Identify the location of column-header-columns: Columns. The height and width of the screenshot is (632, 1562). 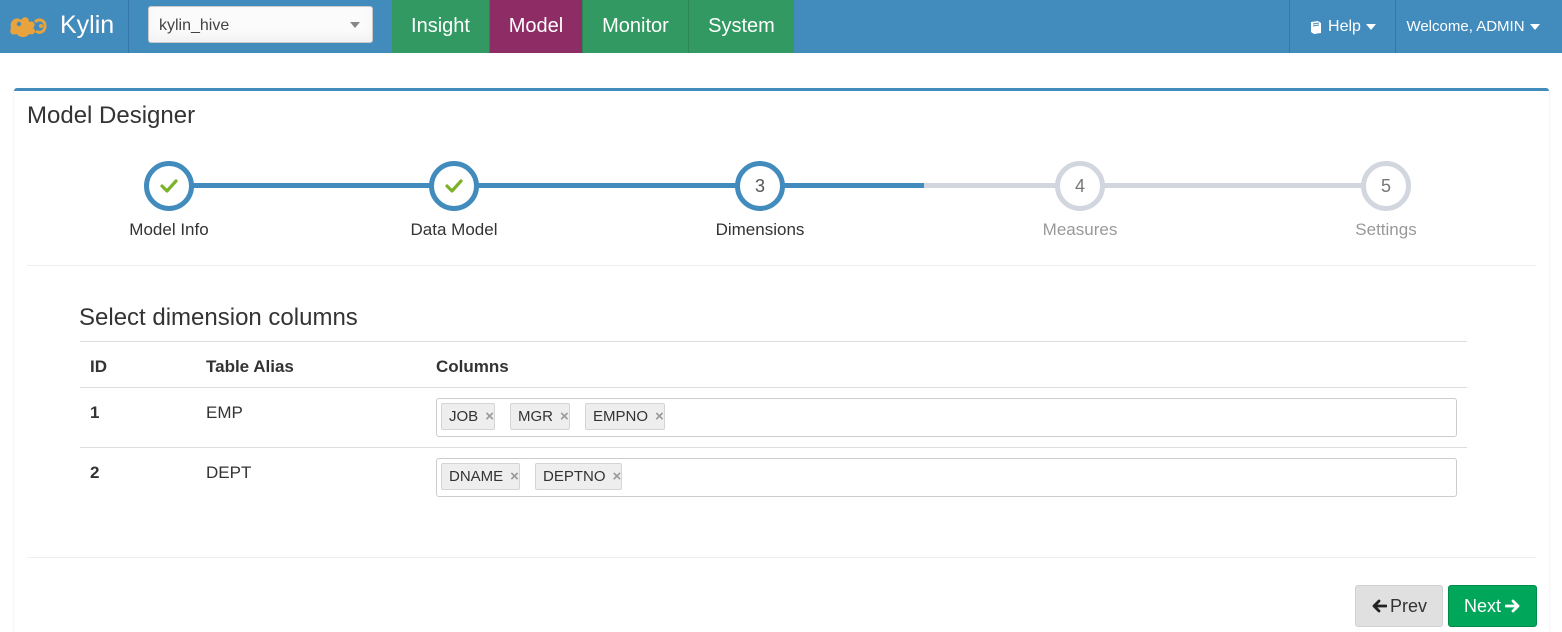
(472, 366).